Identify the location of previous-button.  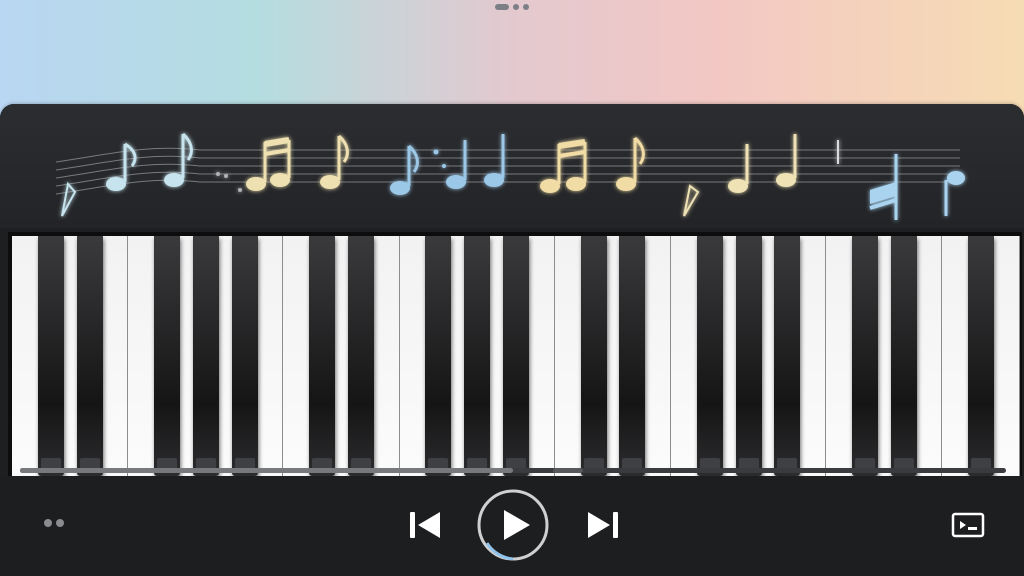
(425, 525).